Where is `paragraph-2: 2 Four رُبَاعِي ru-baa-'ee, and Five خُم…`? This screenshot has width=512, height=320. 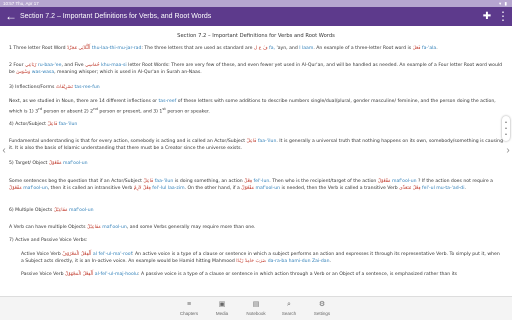 paragraph-2: 2 Four رُبَاعِي ru-baa-'ee, and Five خُم… is located at coordinates (256, 69).